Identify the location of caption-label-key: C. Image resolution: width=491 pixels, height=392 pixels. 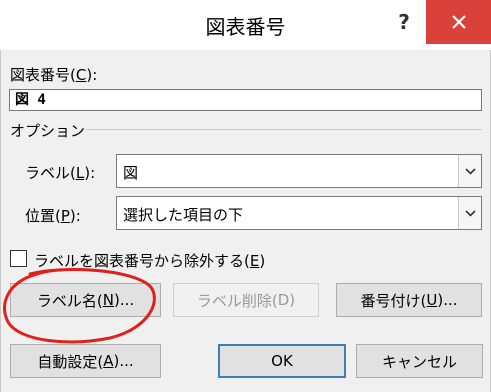
(81, 75).